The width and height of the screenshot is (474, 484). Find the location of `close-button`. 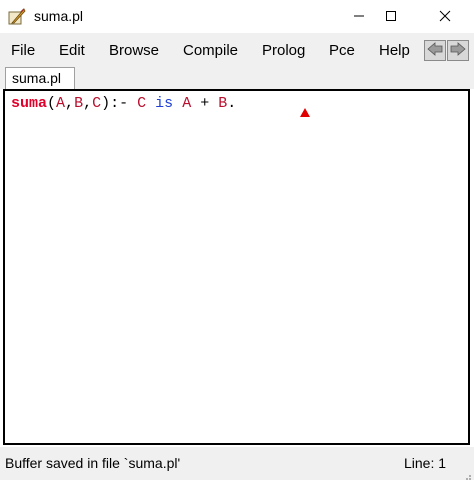

close-button is located at coordinates (445, 16).